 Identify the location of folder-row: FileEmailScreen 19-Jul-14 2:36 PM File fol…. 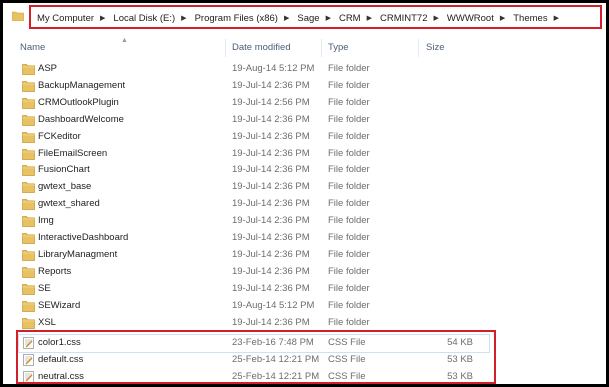
(254, 154).